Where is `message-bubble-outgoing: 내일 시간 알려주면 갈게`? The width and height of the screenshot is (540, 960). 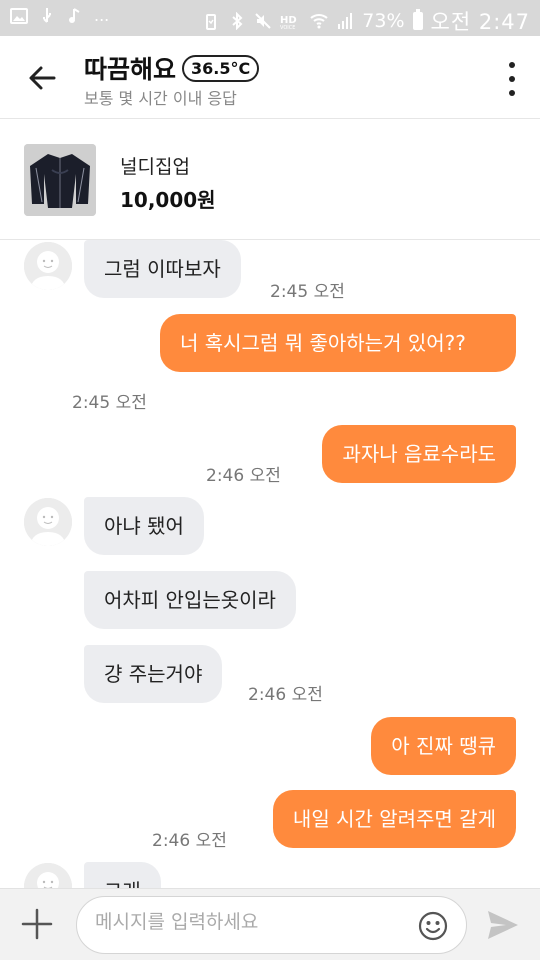 message-bubble-outgoing: 내일 시간 알려주면 갈게 is located at coordinates (394, 819).